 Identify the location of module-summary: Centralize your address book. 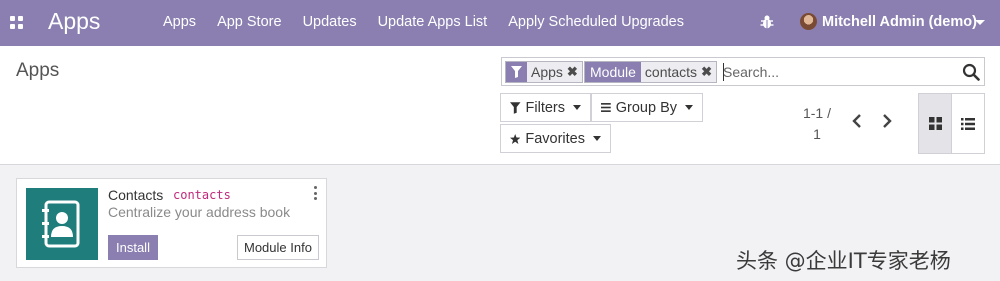
(199, 212).